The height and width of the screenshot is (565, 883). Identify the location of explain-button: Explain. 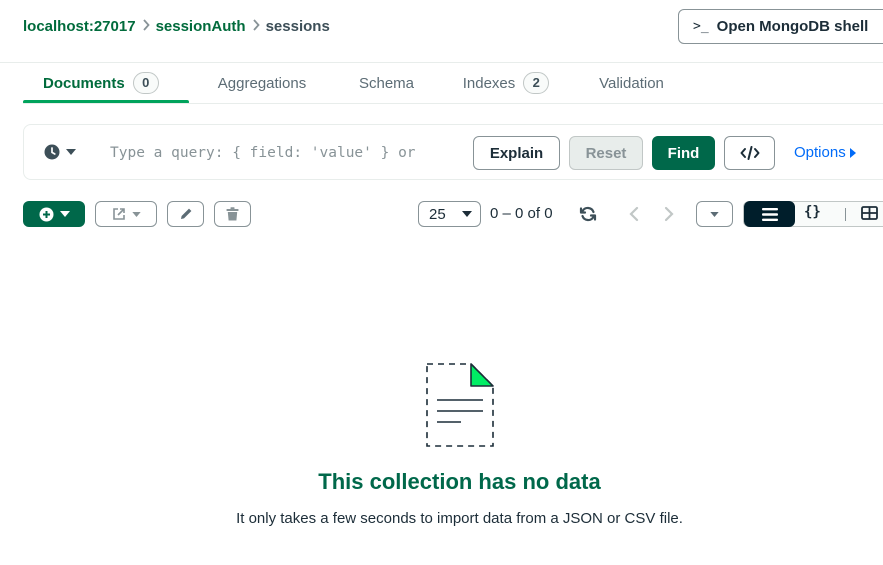
(516, 153).